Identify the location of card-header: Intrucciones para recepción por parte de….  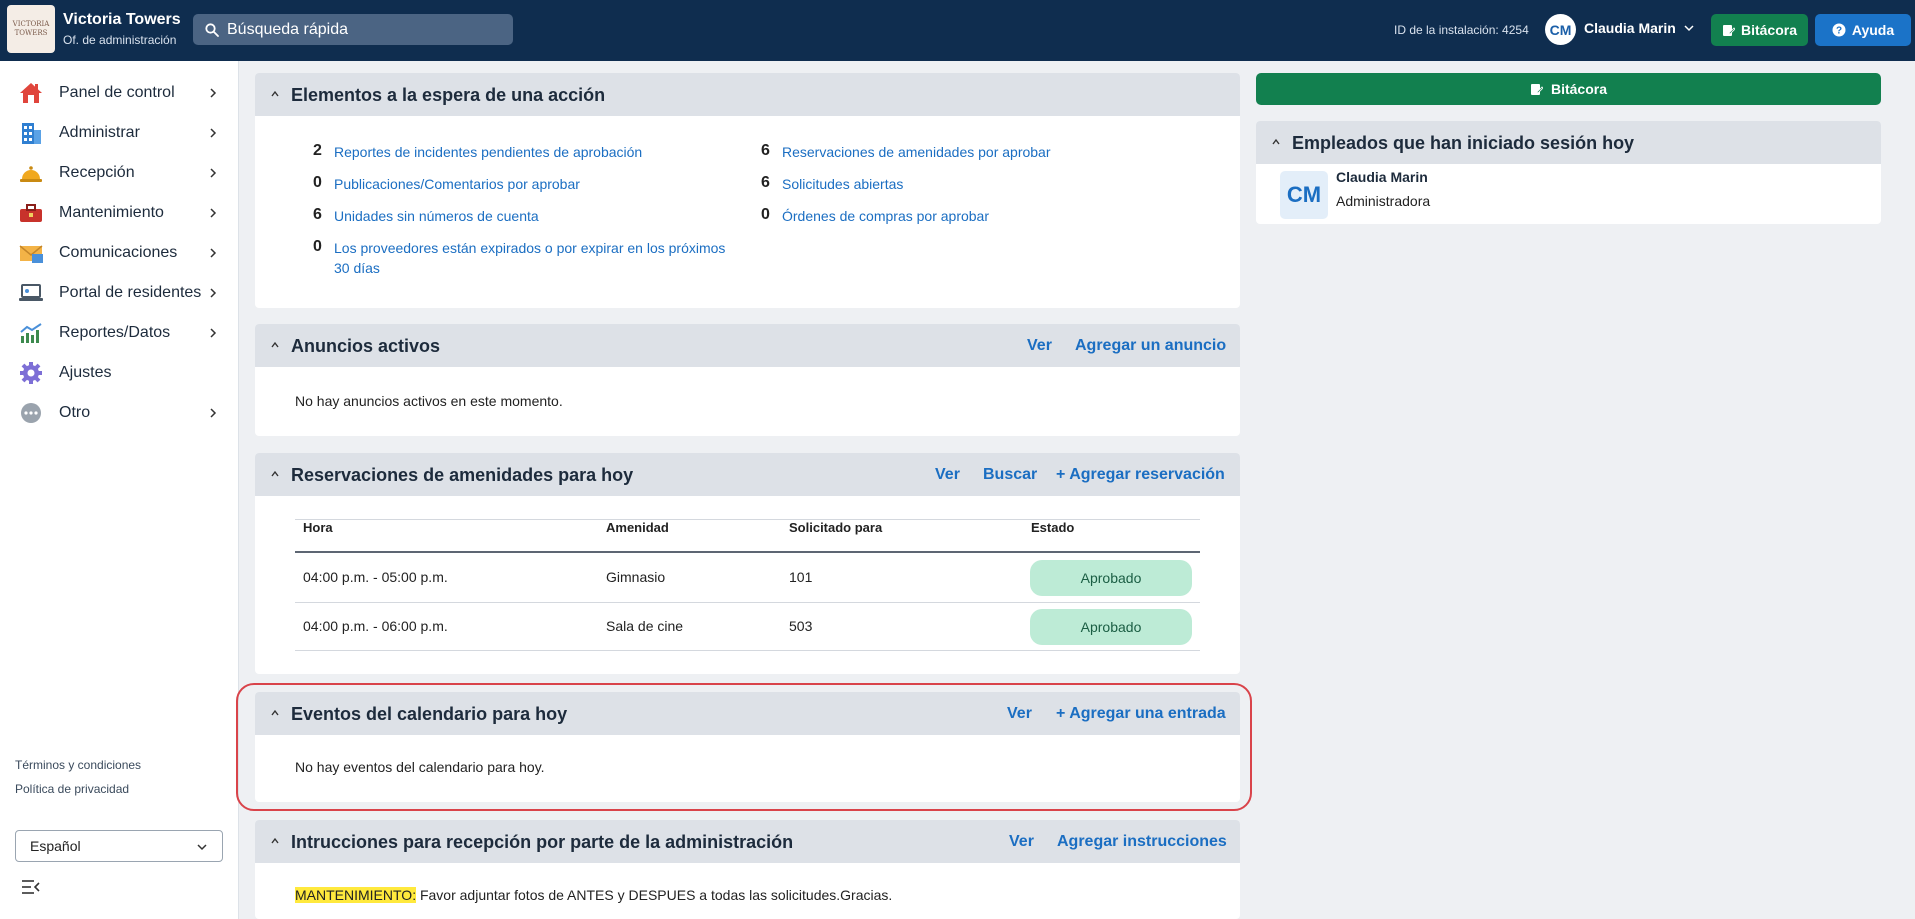
(747, 841).